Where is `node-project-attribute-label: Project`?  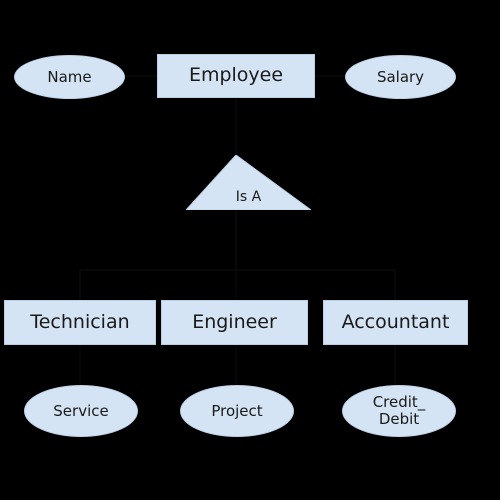
node-project-attribute-label: Project is located at coordinates (237, 410).